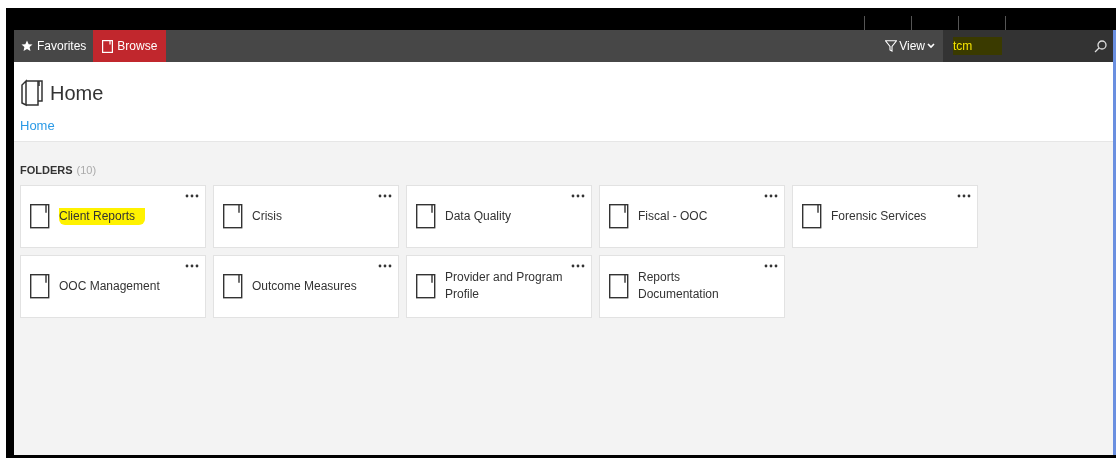  Describe the element at coordinates (86, 170) in the screenshot. I see `folder-count: (10)` at that location.